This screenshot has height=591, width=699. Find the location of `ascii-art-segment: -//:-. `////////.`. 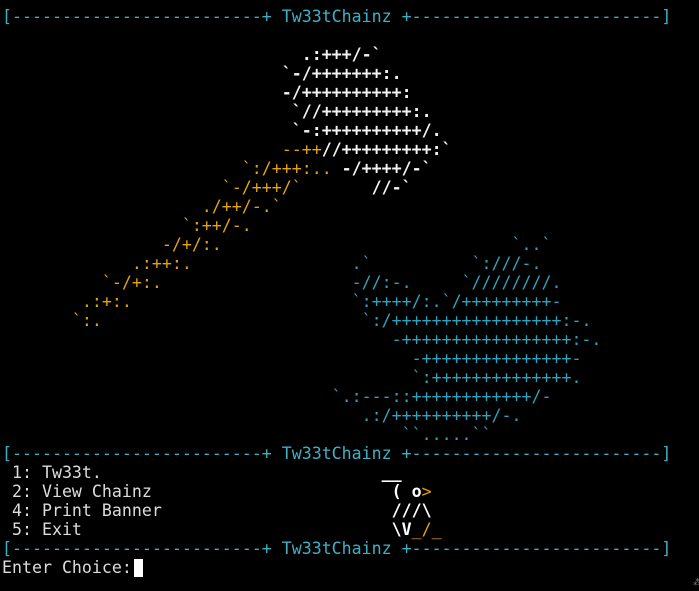

ascii-art-segment: -//:-. `////////. is located at coordinates (361, 282).